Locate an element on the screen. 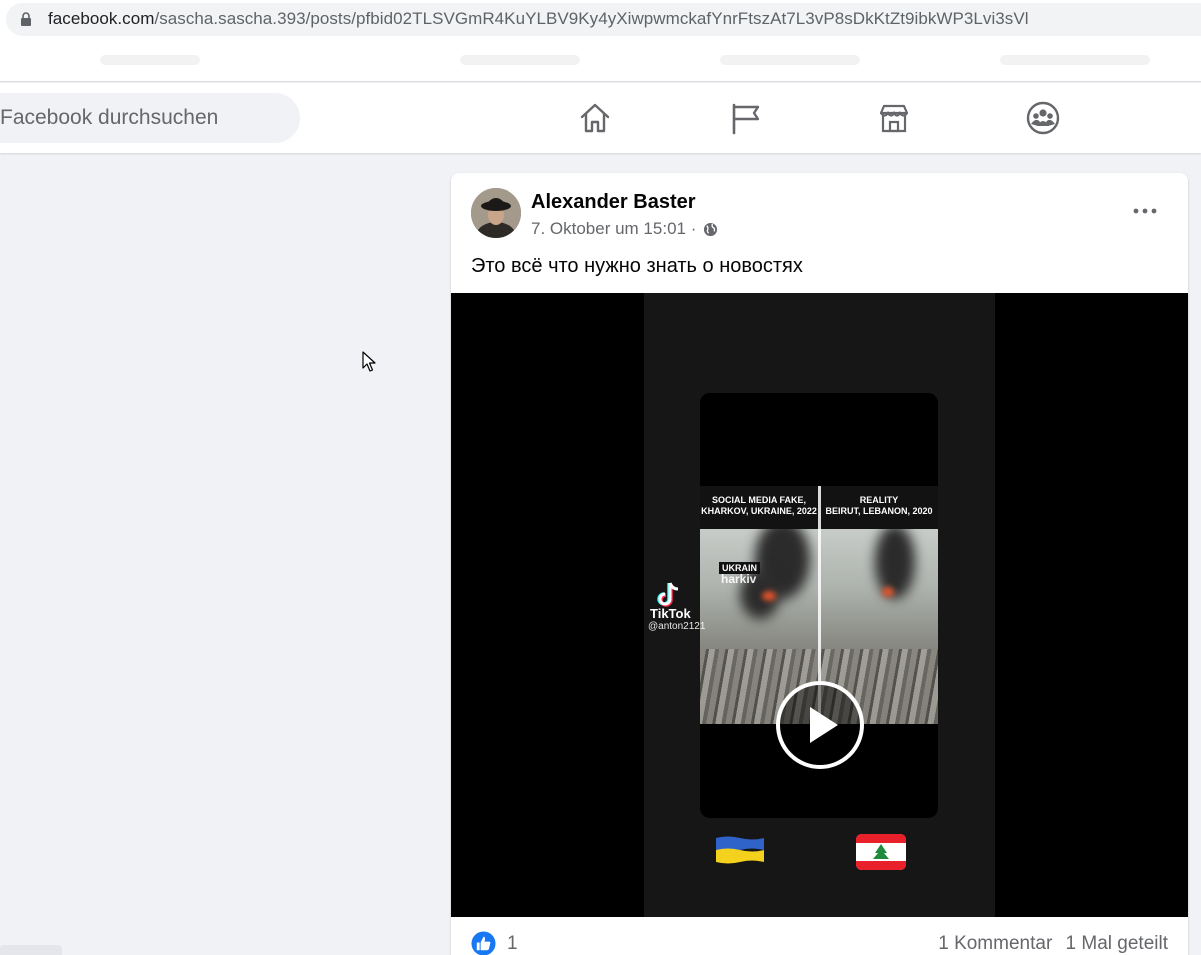  share-count: 1 Mal geteilt is located at coordinates (1117, 943).